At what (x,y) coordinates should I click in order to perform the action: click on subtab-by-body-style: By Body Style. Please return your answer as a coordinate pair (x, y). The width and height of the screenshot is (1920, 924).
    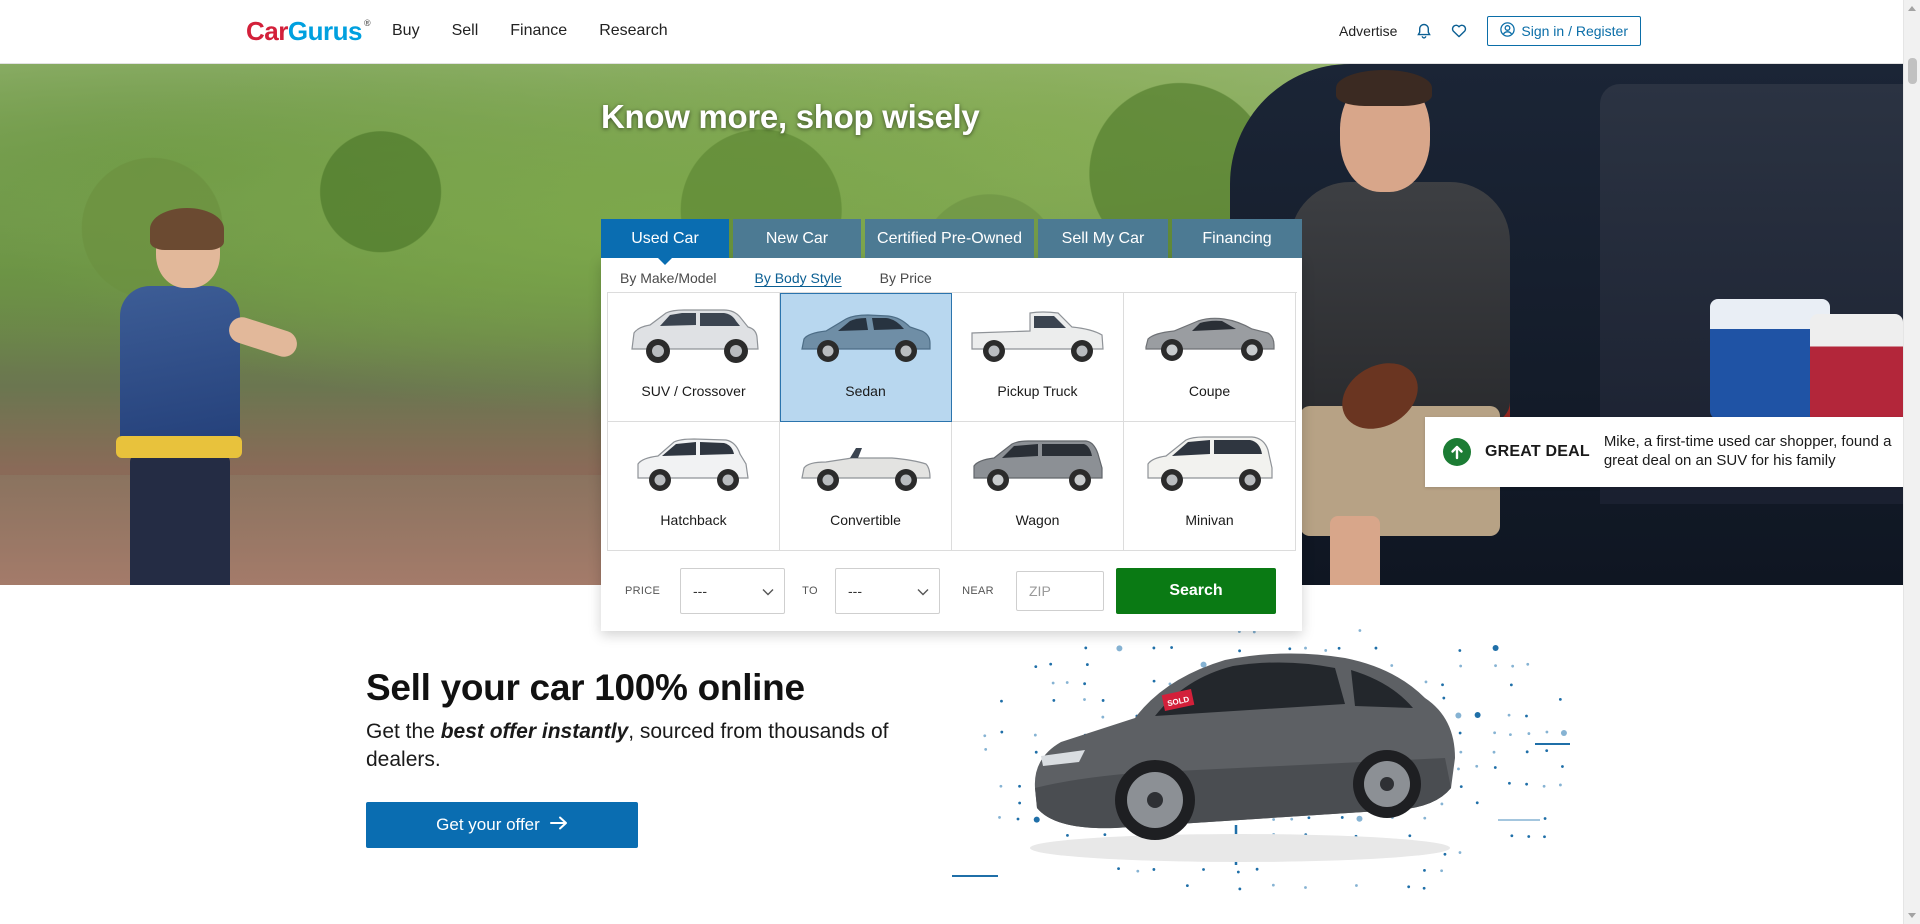
    Looking at the image, I should click on (797, 278).